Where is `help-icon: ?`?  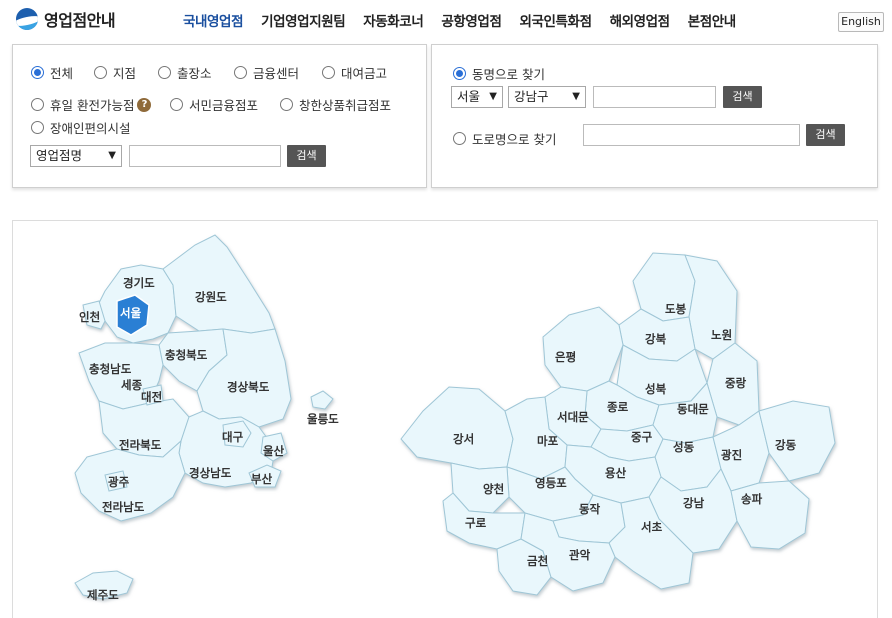
help-icon: ? is located at coordinates (144, 104).